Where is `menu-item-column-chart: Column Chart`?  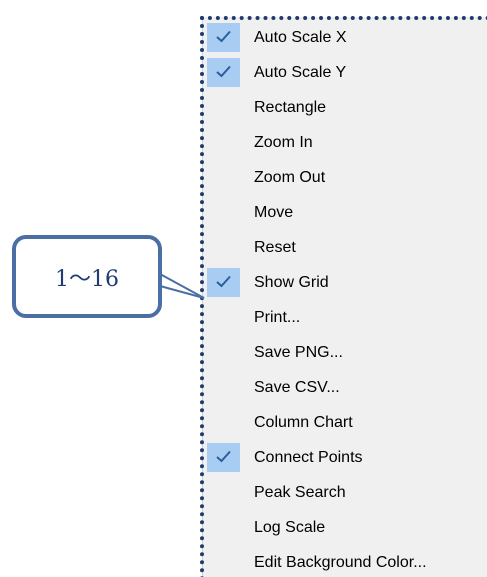
menu-item-column-chart: Column Chart is located at coordinates (345, 422).